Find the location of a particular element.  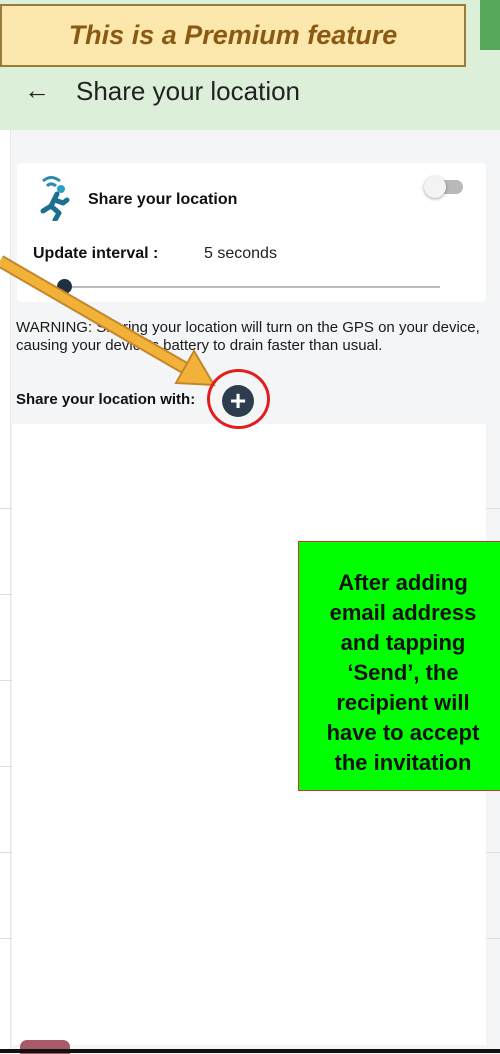

add-recipient-button: + is located at coordinates (238, 401).